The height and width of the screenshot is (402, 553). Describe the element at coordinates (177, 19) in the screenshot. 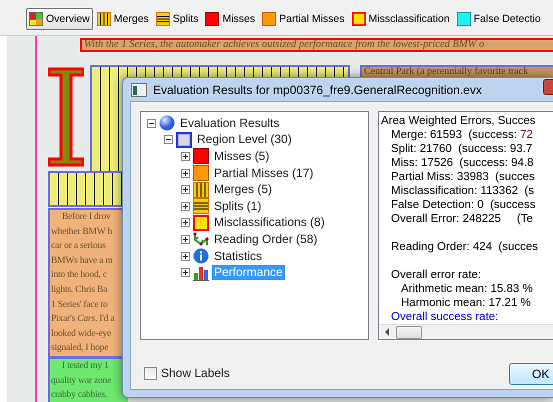

I see `toolbar-button: Splits` at that location.